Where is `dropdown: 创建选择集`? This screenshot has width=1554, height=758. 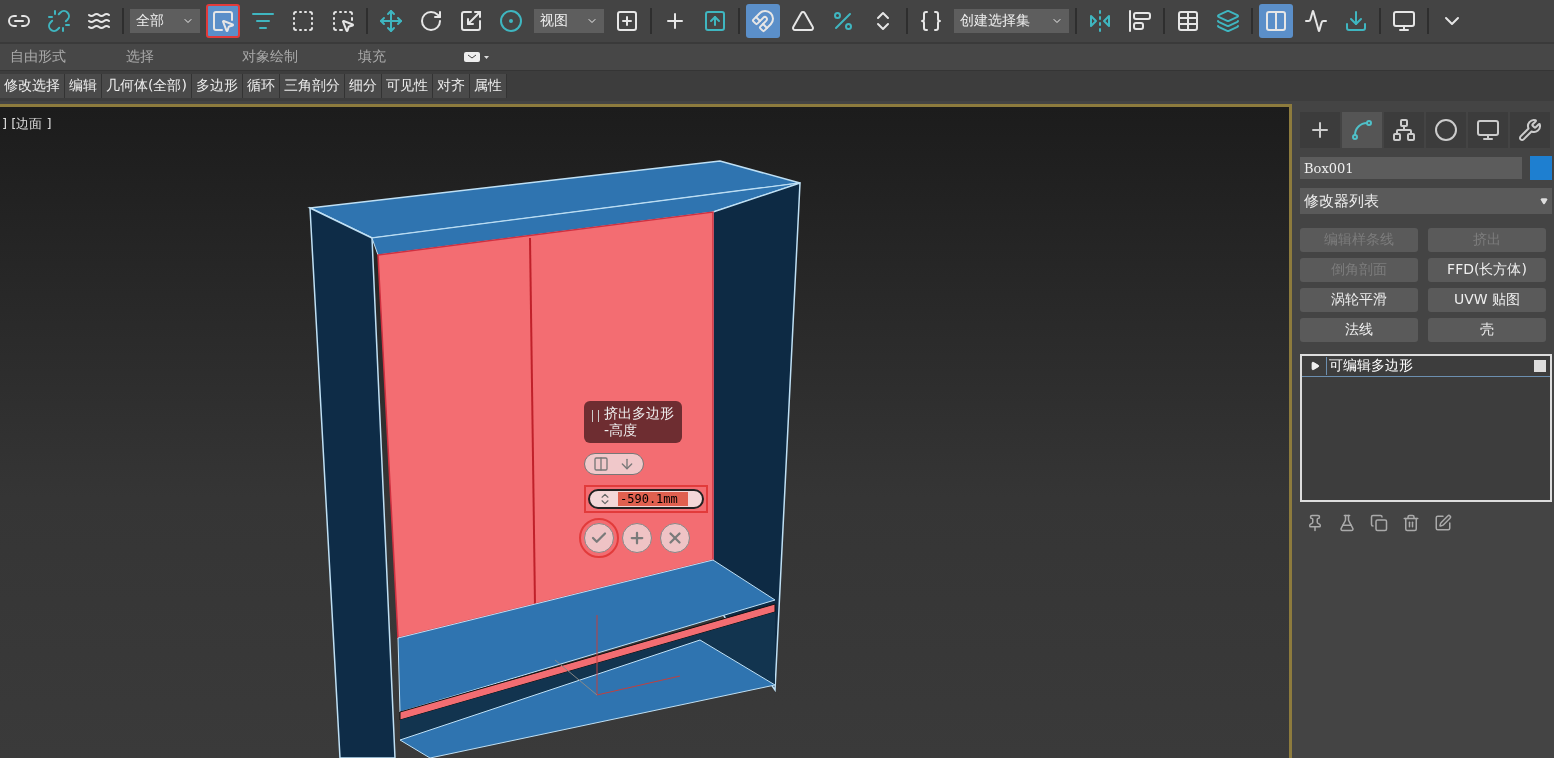 dropdown: 创建选择集 is located at coordinates (1011, 21).